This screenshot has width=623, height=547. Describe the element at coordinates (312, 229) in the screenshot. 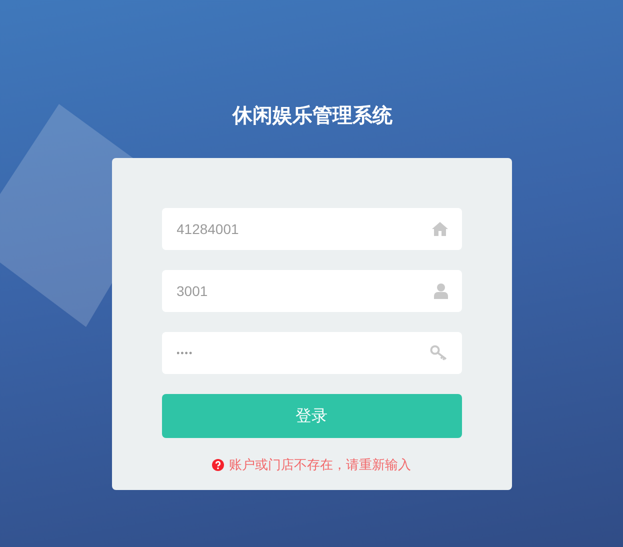

I see `input-field: 41284001` at that location.